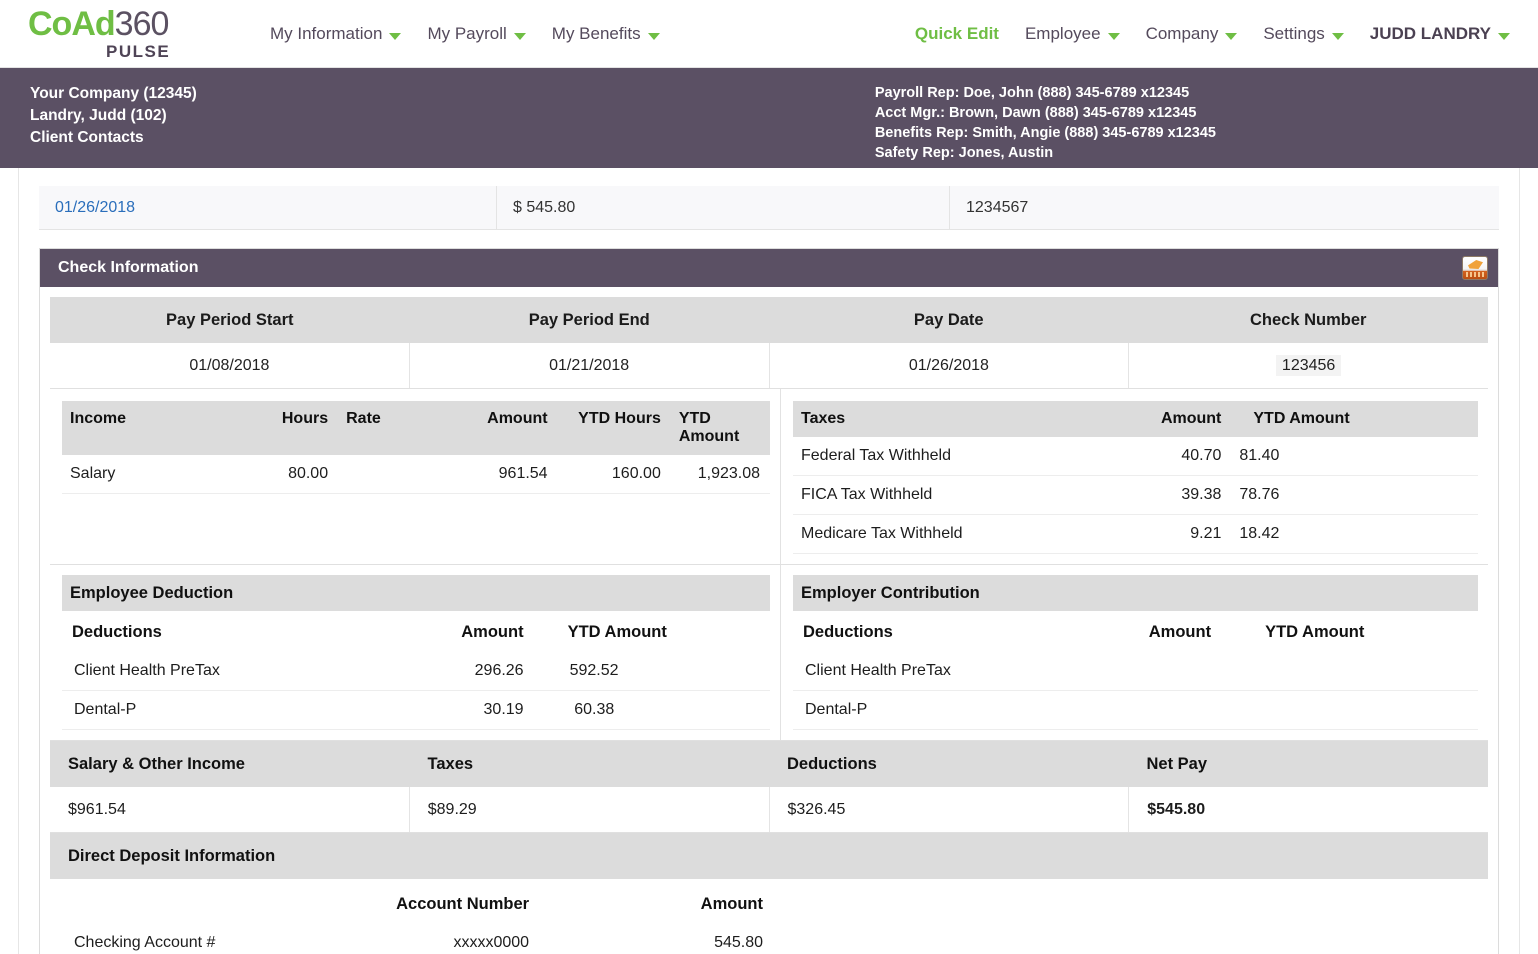  What do you see at coordinates (769, 268) in the screenshot?
I see `check-information-panel-header: Check Information` at bounding box center [769, 268].